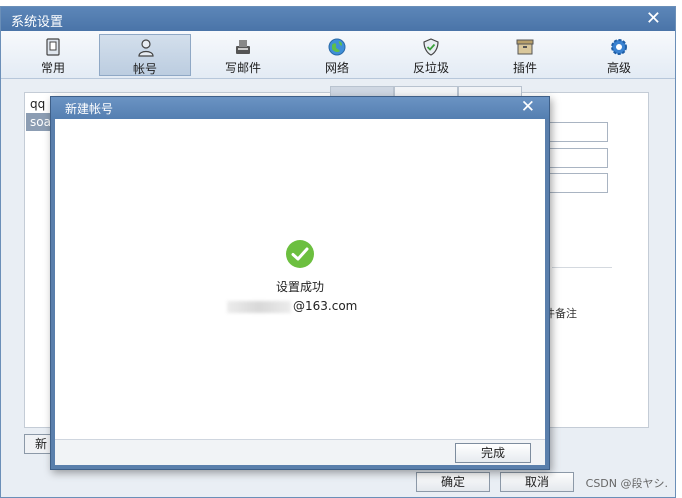 This screenshot has height=498, width=682. What do you see at coordinates (525, 47) in the screenshot?
I see `plugin-icon` at bounding box center [525, 47].